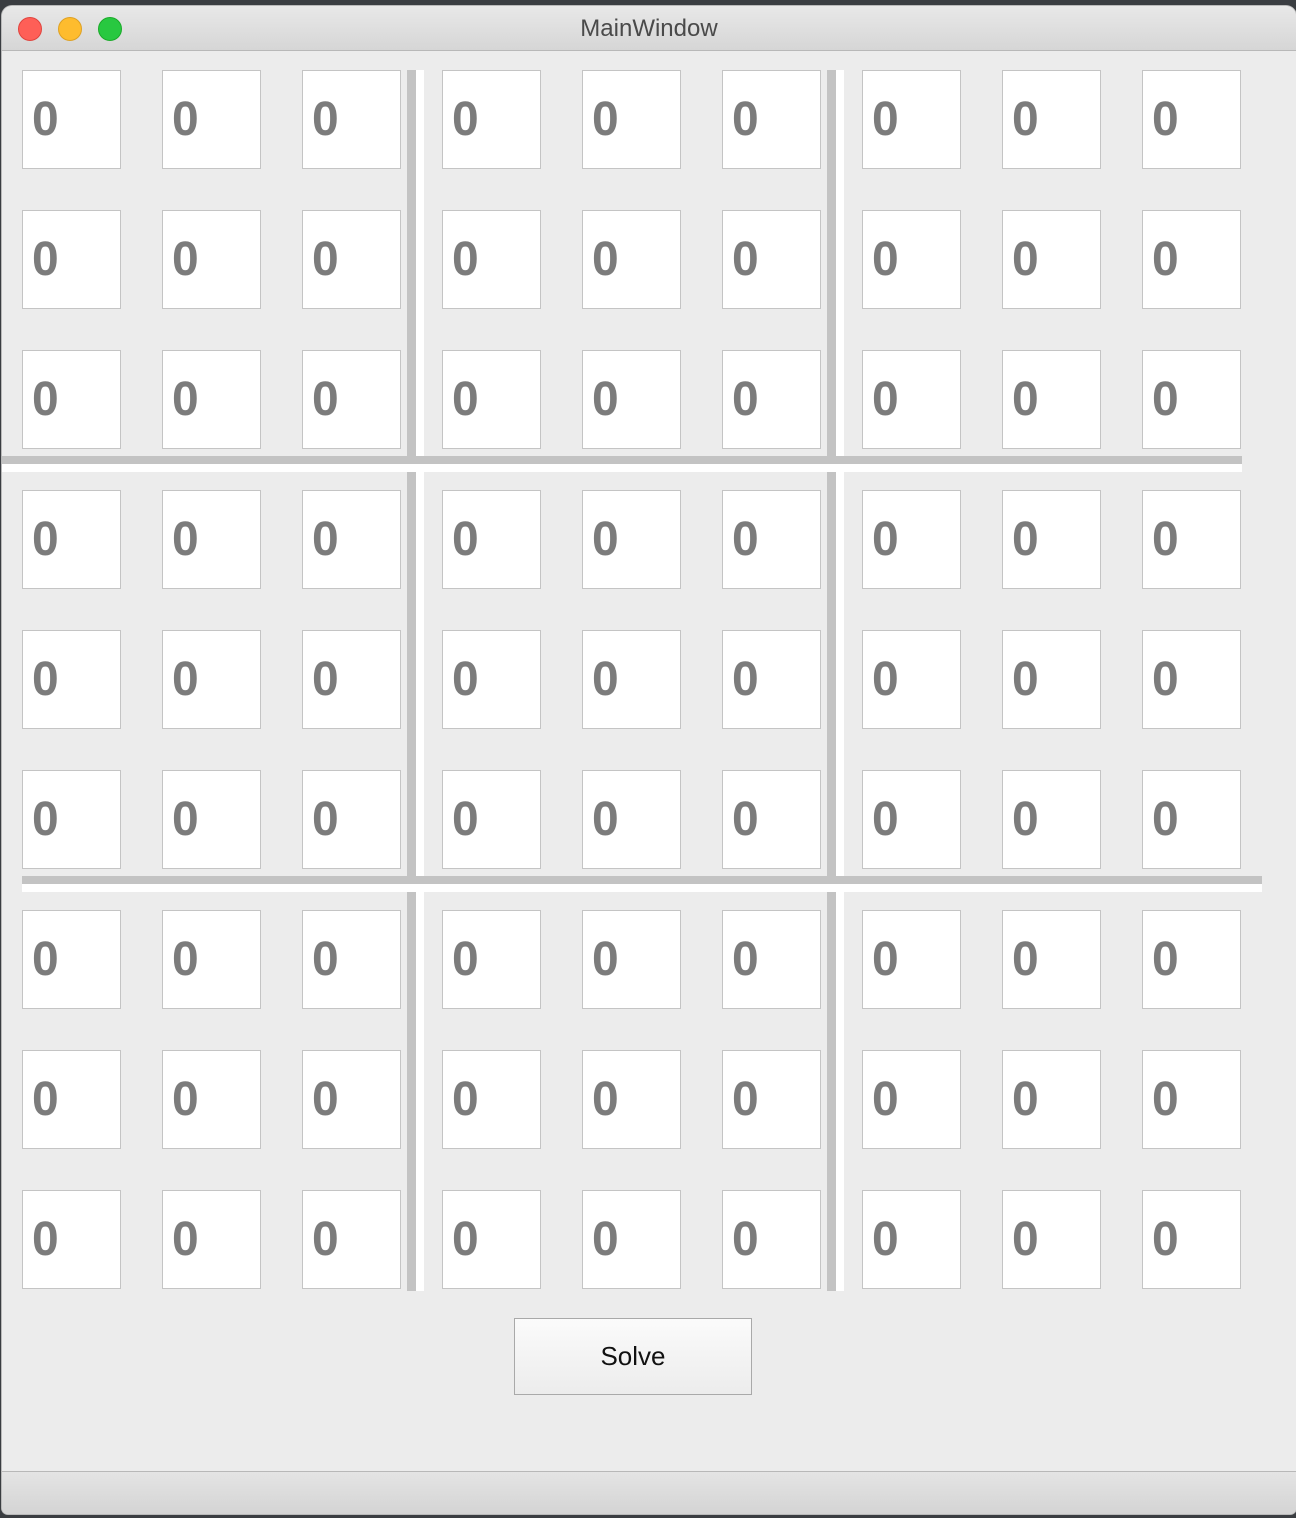 Image resolution: width=1296 pixels, height=1518 pixels. What do you see at coordinates (491, 679) in the screenshot?
I see `cell-input-r5c4` at bounding box center [491, 679].